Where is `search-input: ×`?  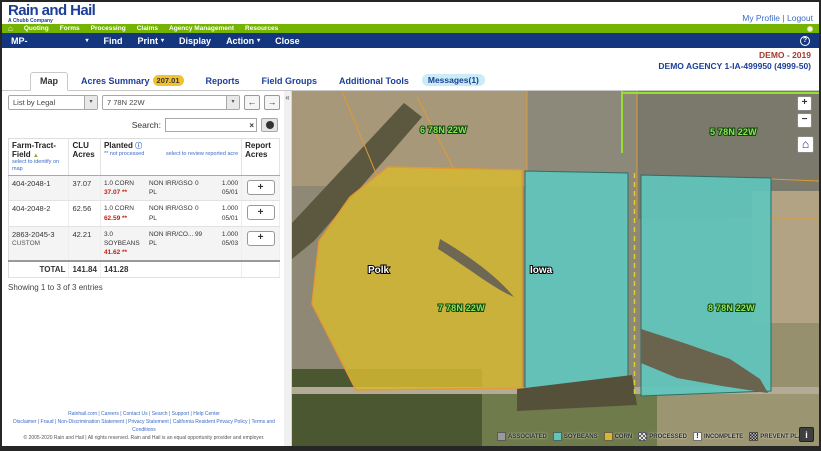 search-input: × is located at coordinates (211, 125).